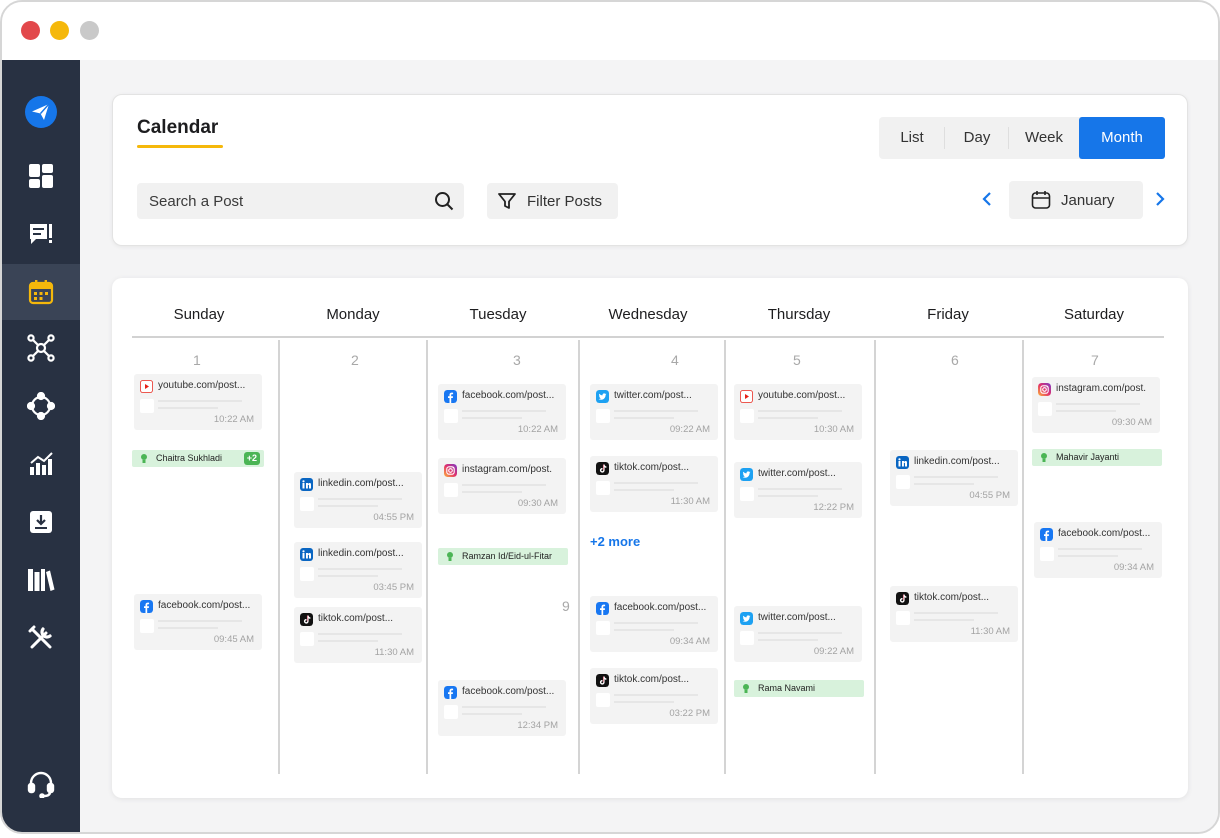  What do you see at coordinates (89, 30) in the screenshot?
I see `zoom-window-button` at bounding box center [89, 30].